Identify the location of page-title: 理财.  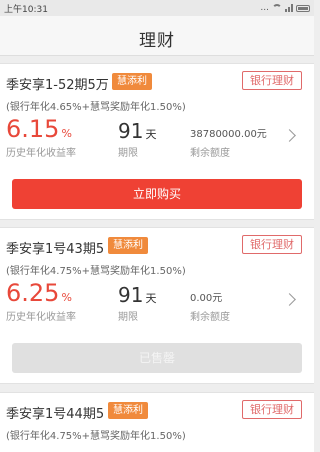
(157, 41).